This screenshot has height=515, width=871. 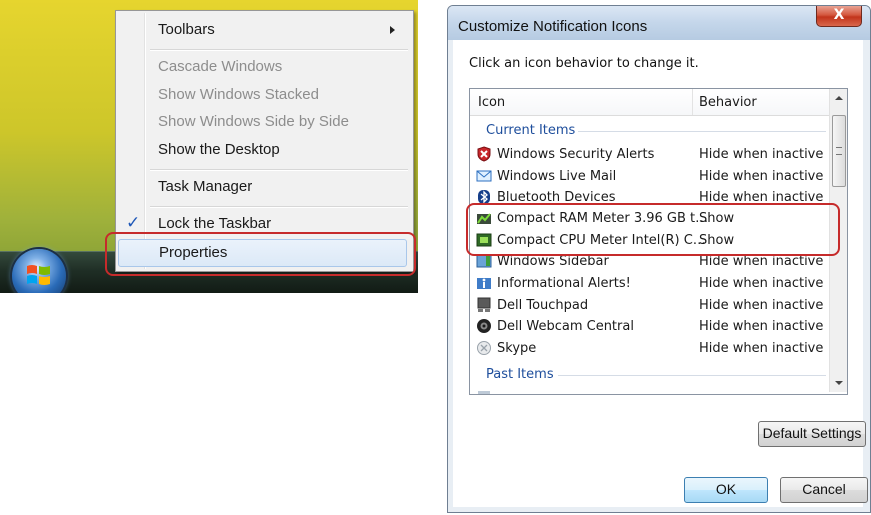 I want to click on menu-item-label: Cascade Windows, so click(x=220, y=66).